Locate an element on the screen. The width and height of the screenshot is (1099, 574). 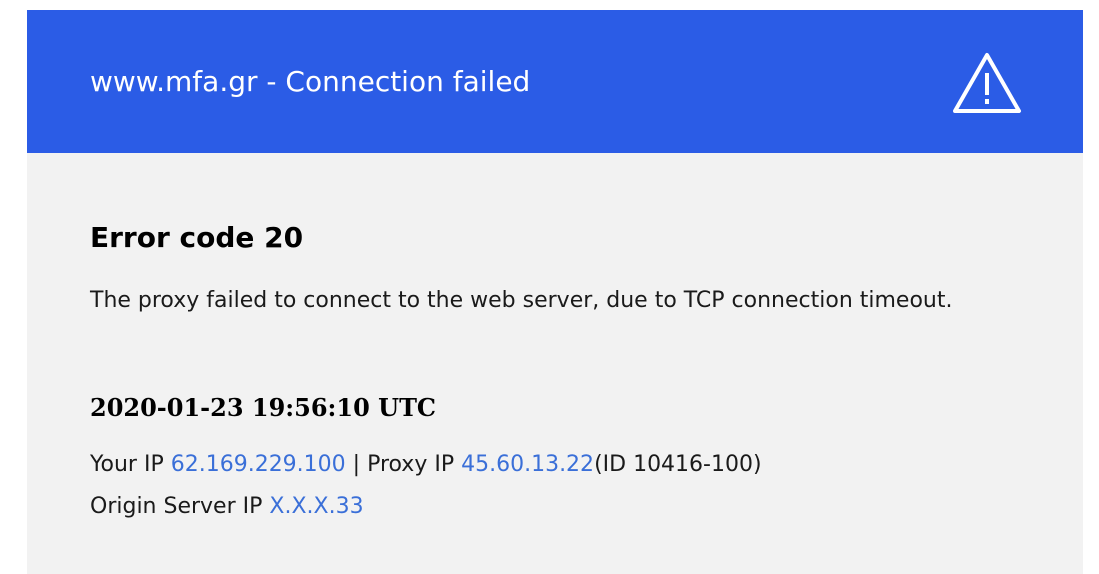
origin-ip-line: Origin Server IP X.X.X.33 is located at coordinates (227, 507).